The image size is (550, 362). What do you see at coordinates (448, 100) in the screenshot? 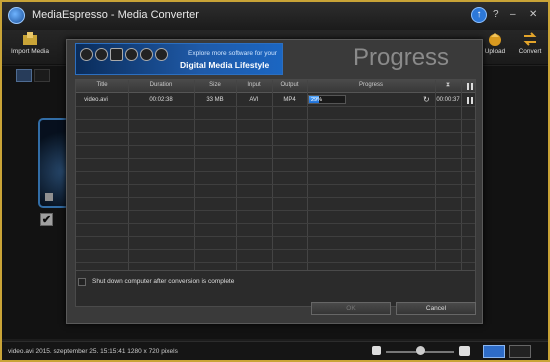
I see `cell-remaining: 00:00:37` at bounding box center [448, 100].